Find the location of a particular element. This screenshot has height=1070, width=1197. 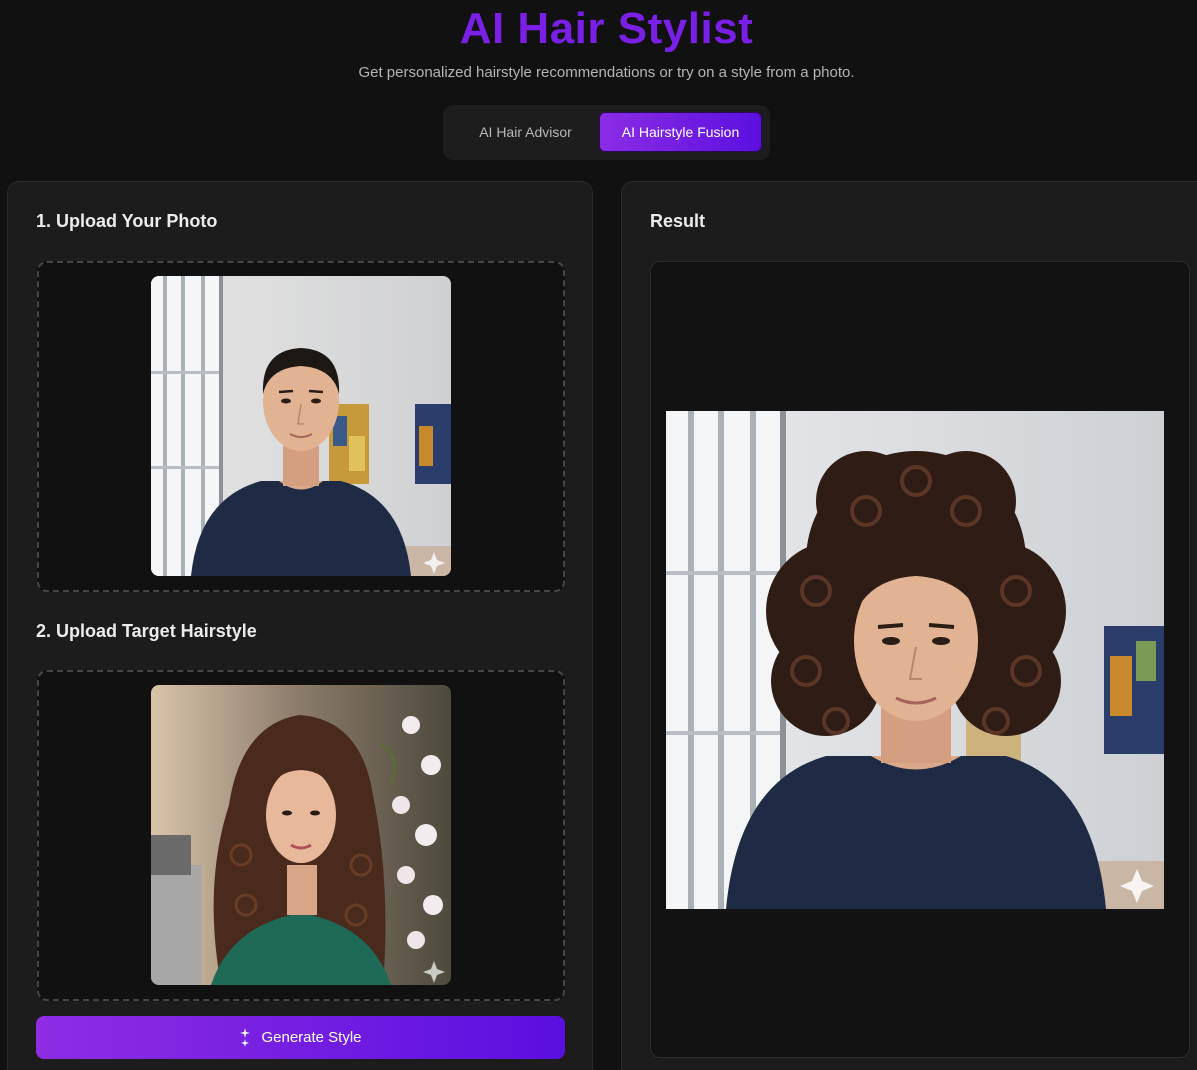

result-label: Result is located at coordinates (678, 221).